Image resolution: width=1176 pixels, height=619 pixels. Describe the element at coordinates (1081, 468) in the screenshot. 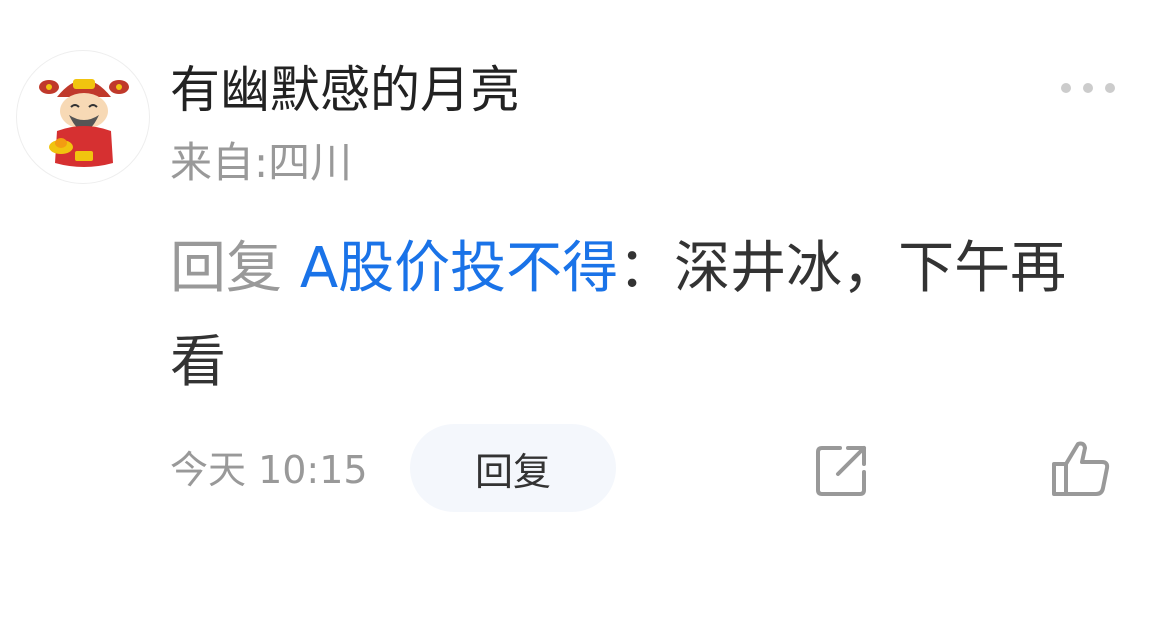

I see `thumbs-up-icon` at that location.